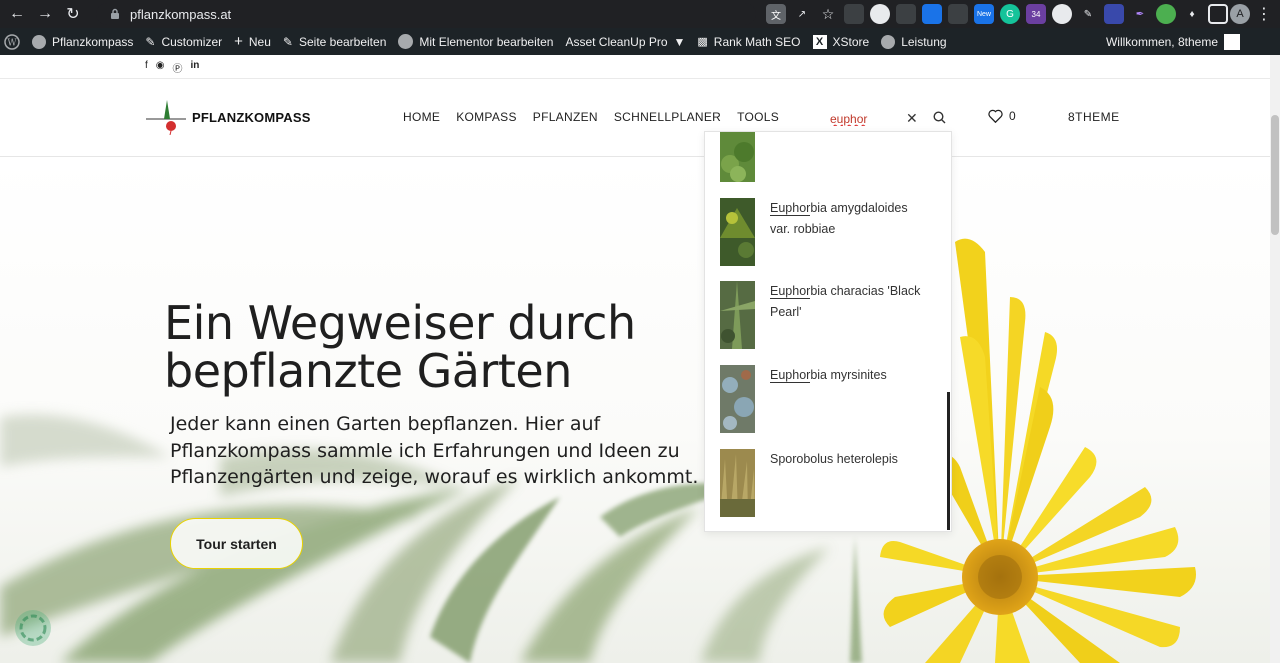 The image size is (1280, 663). I want to click on tour-start-button: Tour starten, so click(236, 543).